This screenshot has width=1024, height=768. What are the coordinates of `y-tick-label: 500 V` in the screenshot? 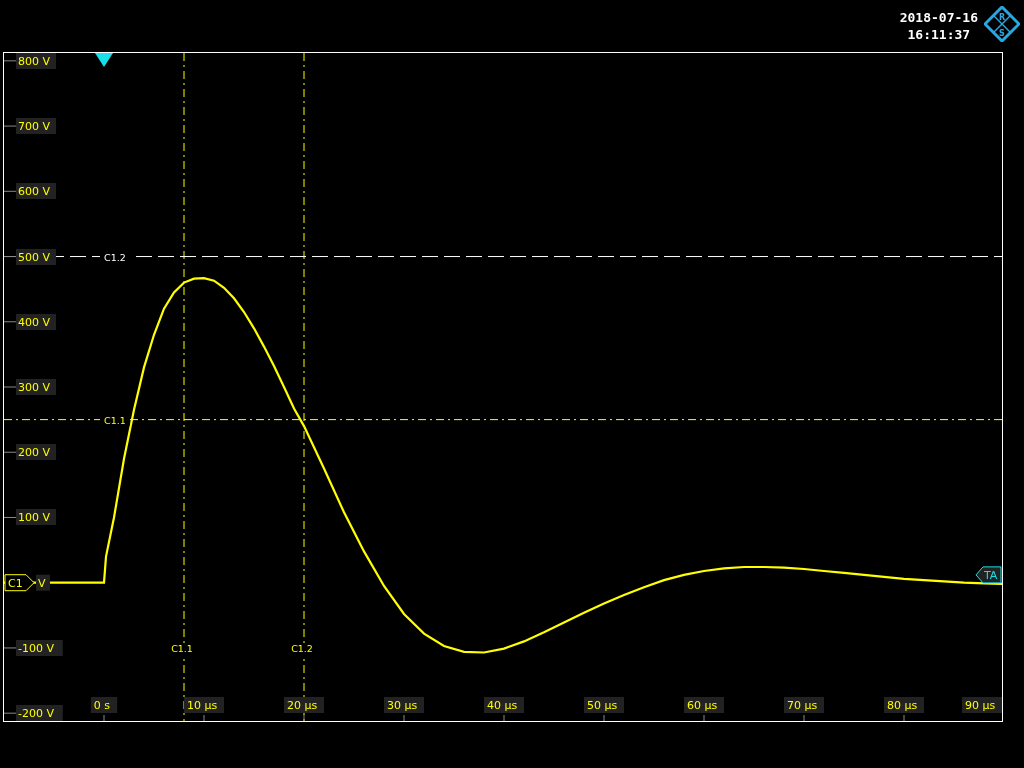 It's located at (34, 257).